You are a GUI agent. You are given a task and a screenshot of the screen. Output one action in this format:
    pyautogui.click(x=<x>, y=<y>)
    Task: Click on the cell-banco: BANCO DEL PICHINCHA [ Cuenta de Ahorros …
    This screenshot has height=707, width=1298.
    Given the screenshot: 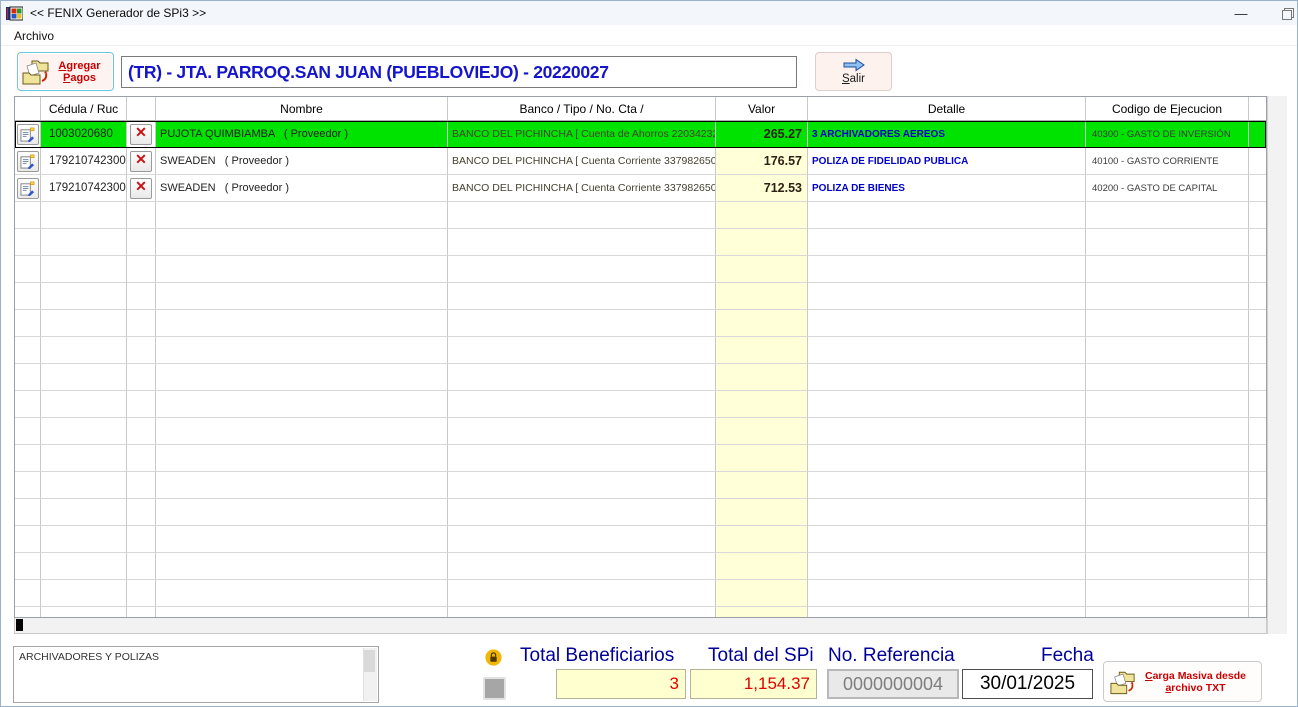 What is the action you would take?
    pyautogui.click(x=582, y=134)
    